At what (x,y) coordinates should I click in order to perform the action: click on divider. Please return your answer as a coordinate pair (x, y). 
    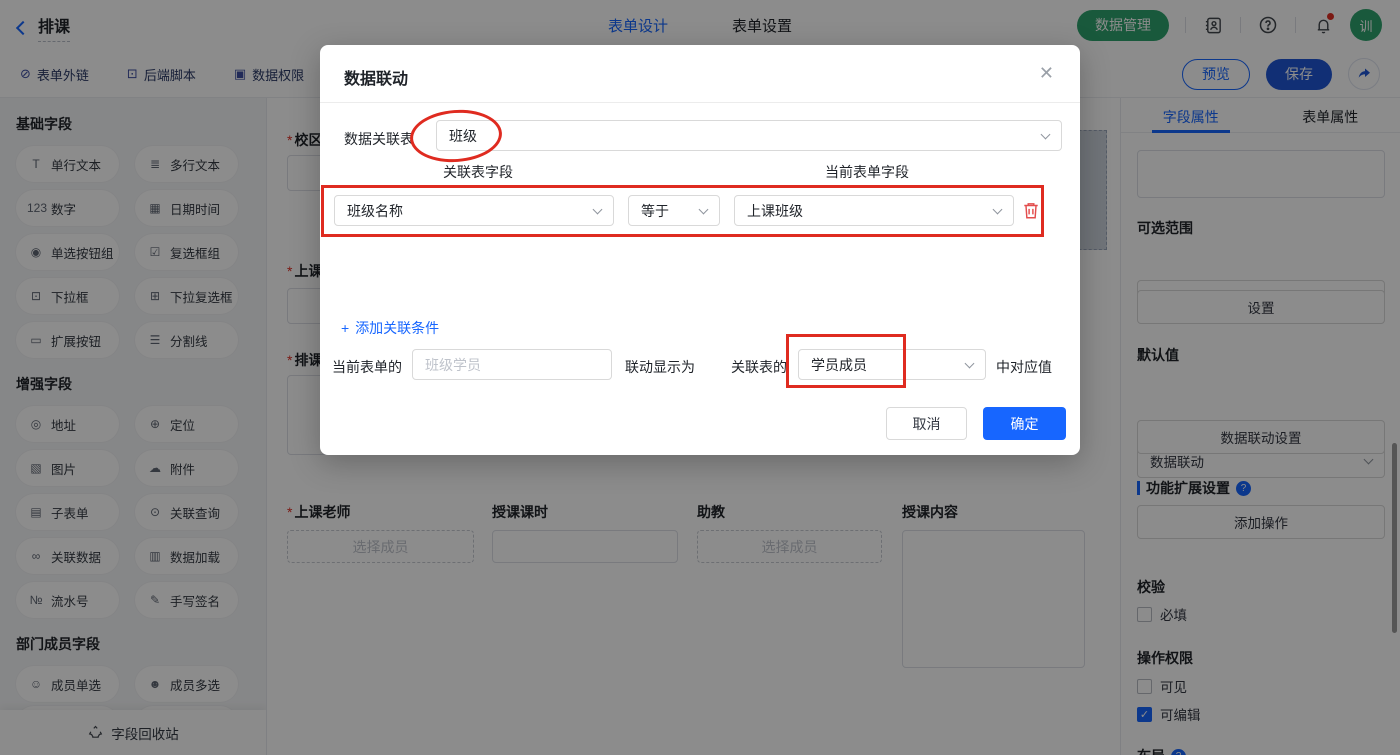
    Looking at the image, I should click on (700, 102).